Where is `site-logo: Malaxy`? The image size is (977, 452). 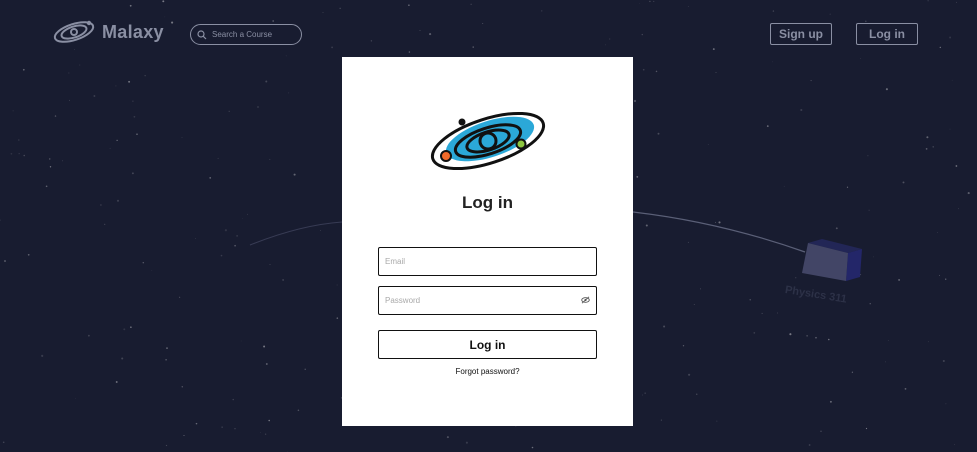 site-logo: Malaxy is located at coordinates (108, 32).